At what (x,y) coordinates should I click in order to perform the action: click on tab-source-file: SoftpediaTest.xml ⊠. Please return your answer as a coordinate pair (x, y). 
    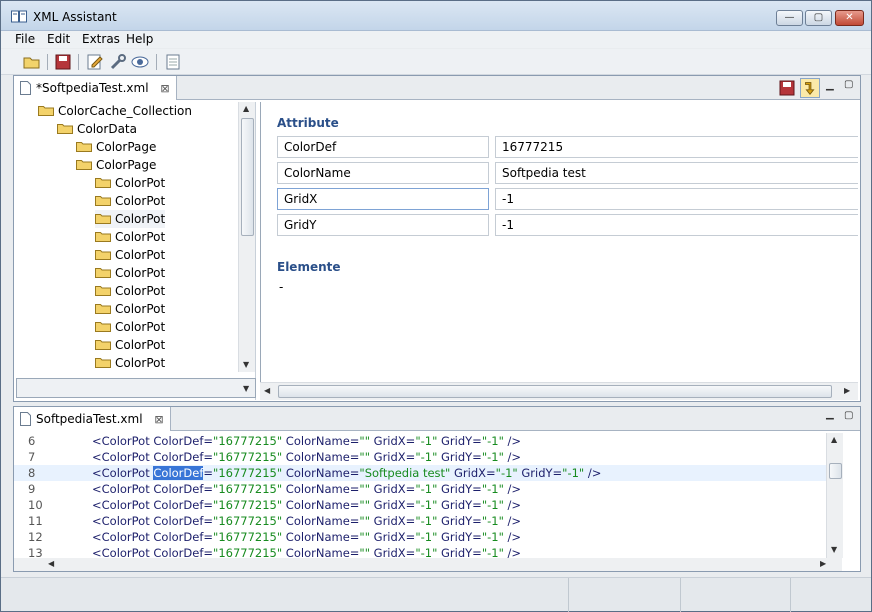
    Looking at the image, I should click on (92, 419).